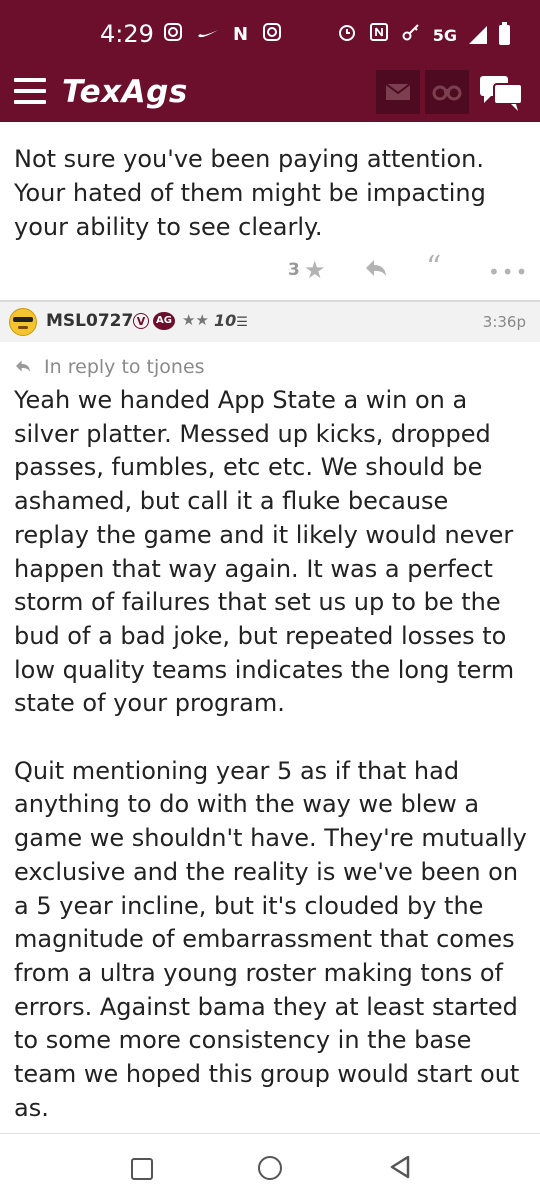 Image resolution: width=540 pixels, height=1200 pixels. Describe the element at coordinates (502, 93) in the screenshot. I see `chat-icon` at that location.